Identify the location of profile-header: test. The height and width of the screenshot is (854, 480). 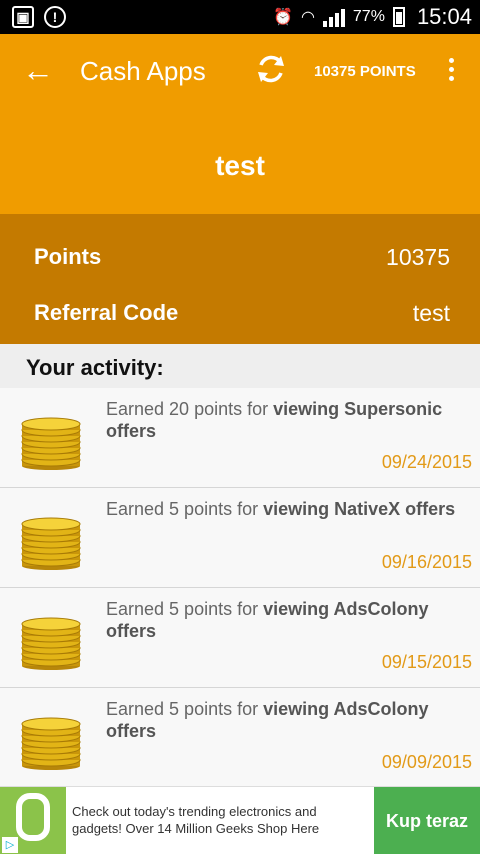
(240, 162).